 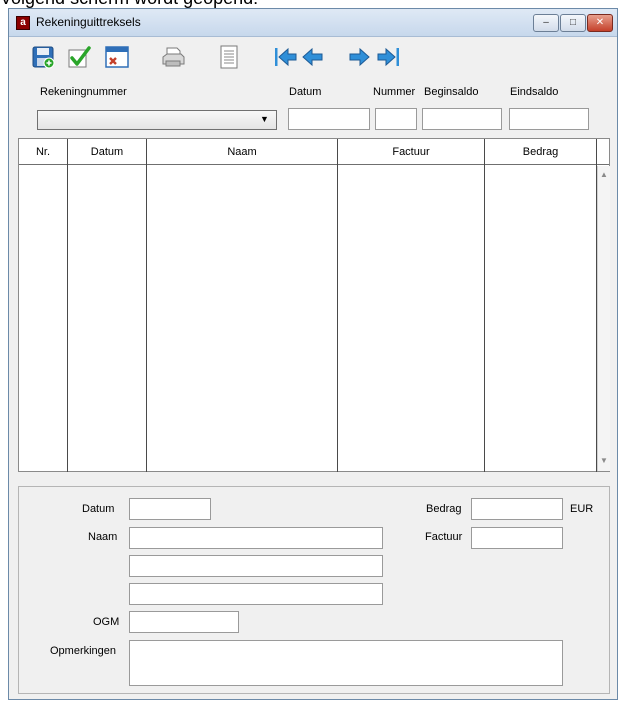 What do you see at coordinates (43, 152) in the screenshot?
I see `column-header-nr: Nr.` at bounding box center [43, 152].